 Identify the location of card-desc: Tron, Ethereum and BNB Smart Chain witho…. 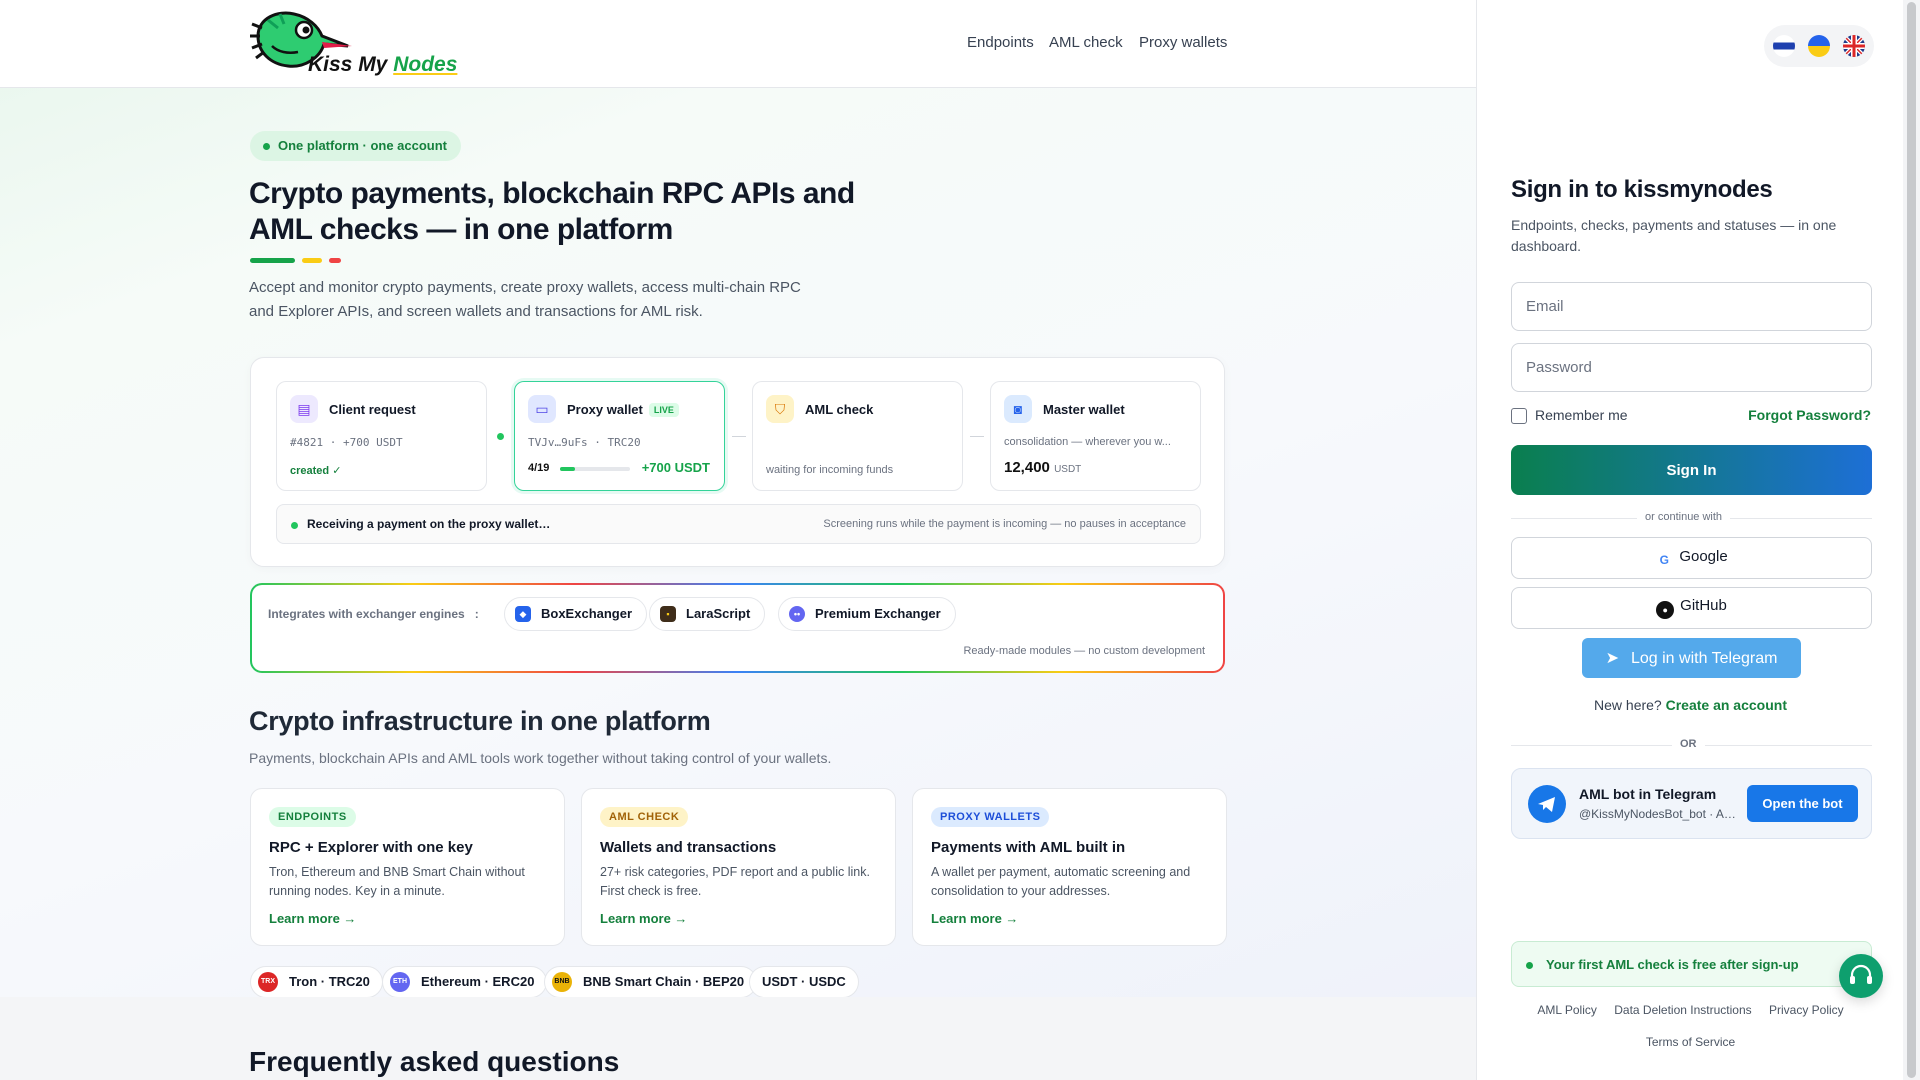
(397, 881).